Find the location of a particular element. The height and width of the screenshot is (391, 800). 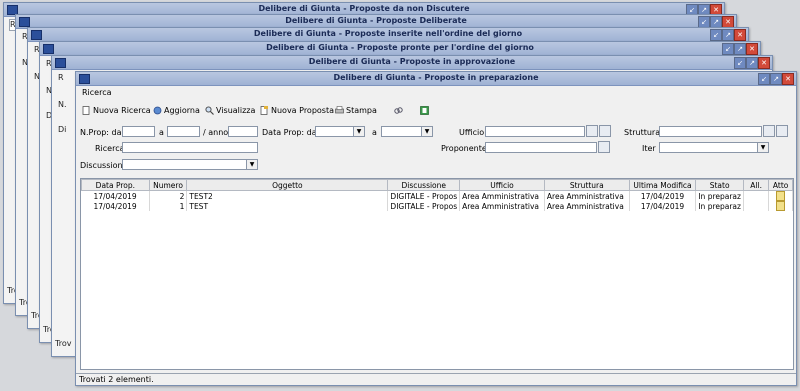

ricerca-input is located at coordinates (190, 147).